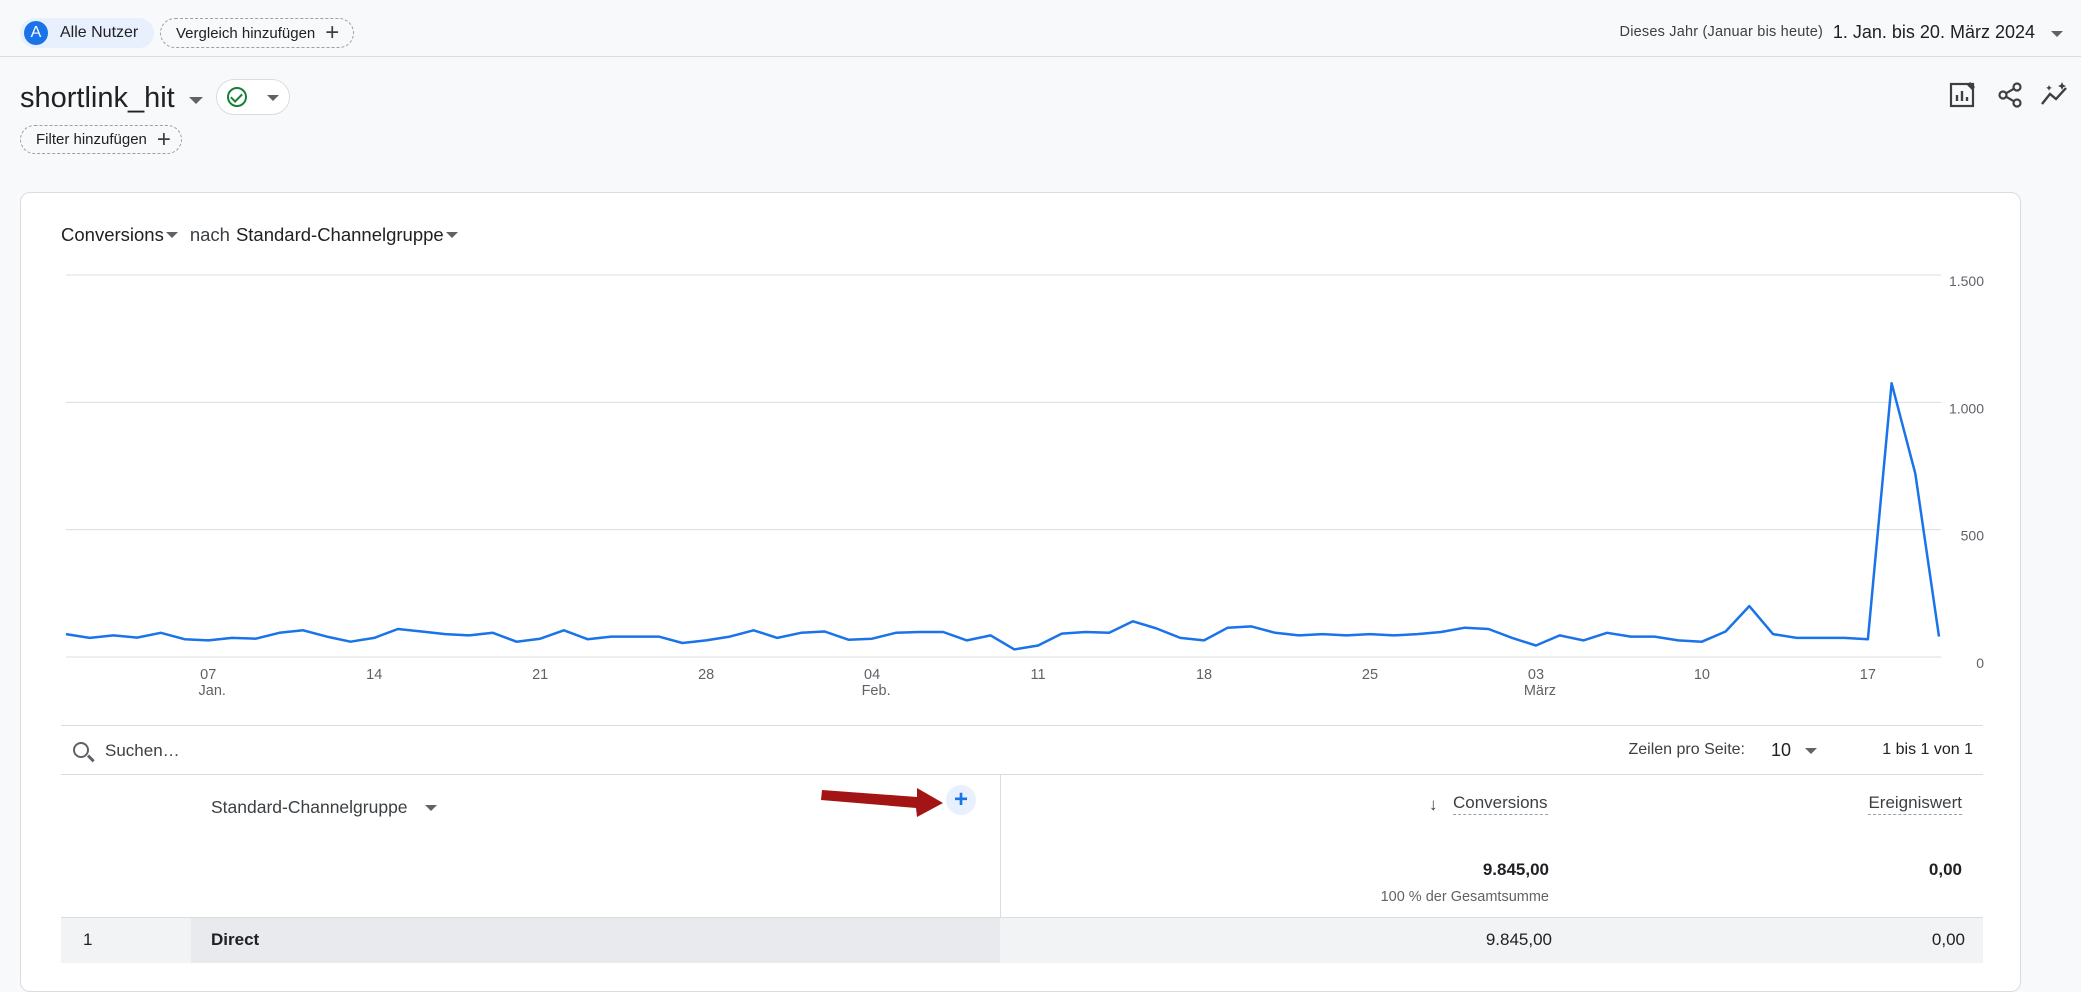 This screenshot has height=992, width=2081. What do you see at coordinates (1022, 750) in the screenshot?
I see `table-search-bar: Zeilen pro Seite: 10 1 bis 1 von 1` at bounding box center [1022, 750].